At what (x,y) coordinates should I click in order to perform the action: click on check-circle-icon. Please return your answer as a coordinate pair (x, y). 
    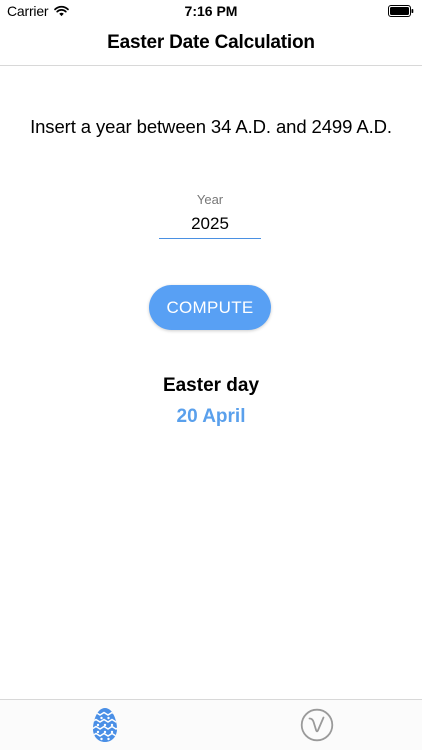
    Looking at the image, I should click on (317, 725).